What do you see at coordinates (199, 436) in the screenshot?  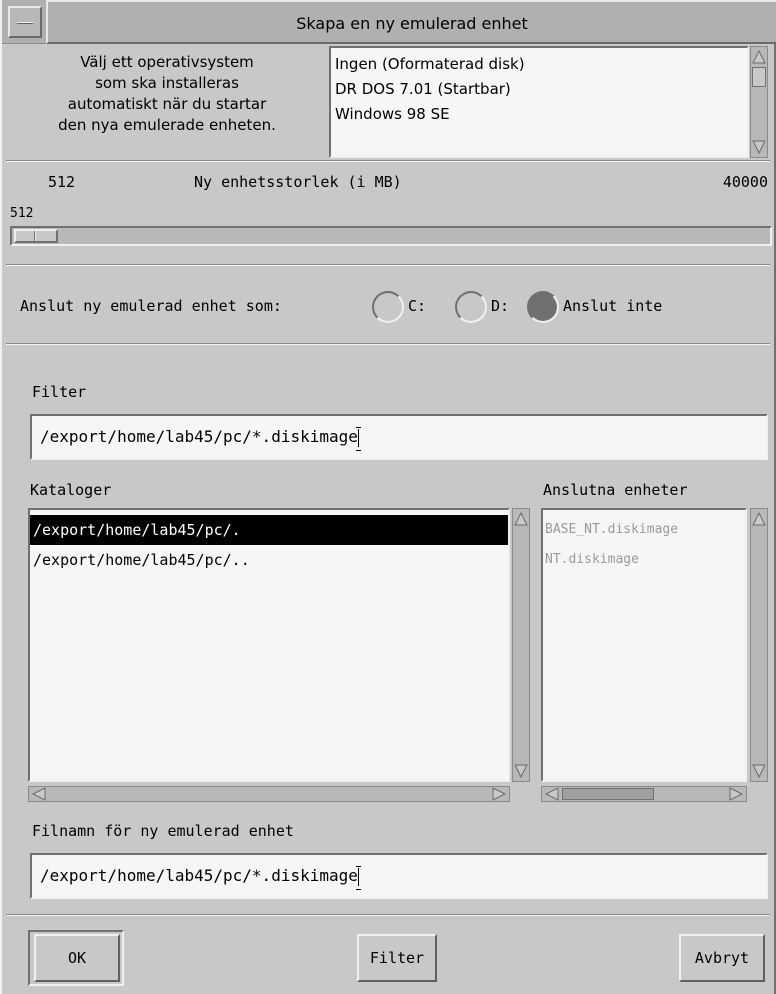 I see `filter-input-value: /export/home/lab45/pc/*.diskimage` at bounding box center [199, 436].